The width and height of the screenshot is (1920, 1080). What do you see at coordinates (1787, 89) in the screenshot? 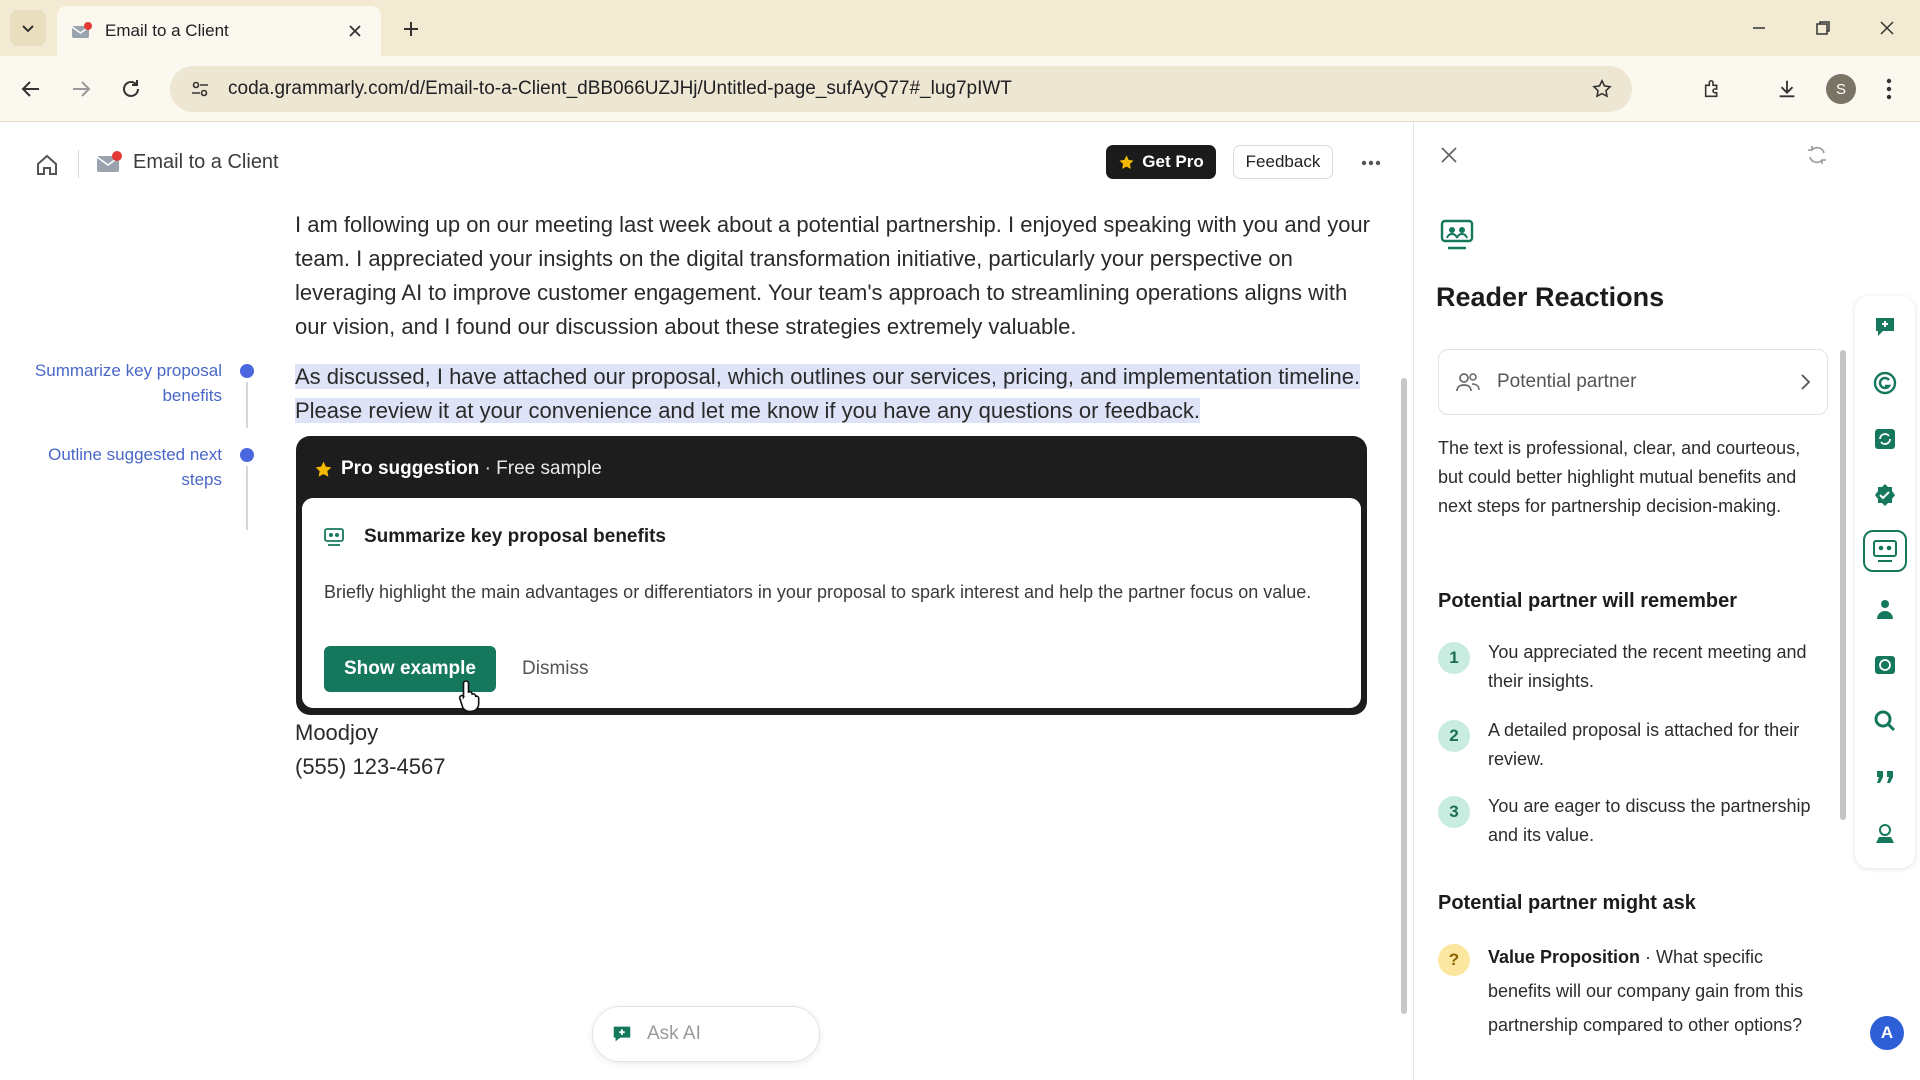
I see `download-icon` at bounding box center [1787, 89].